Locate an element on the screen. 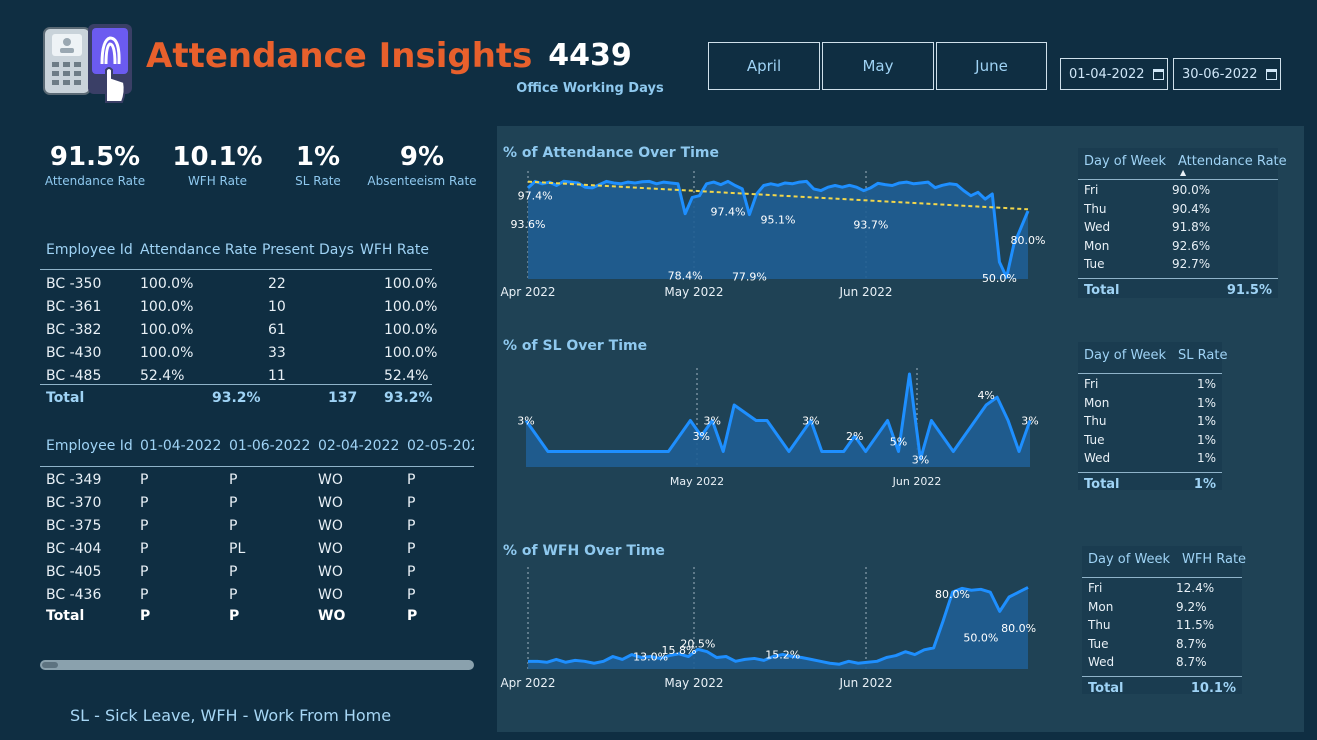 This screenshot has height=740, width=1317. data-label: 20.5% is located at coordinates (697, 643).